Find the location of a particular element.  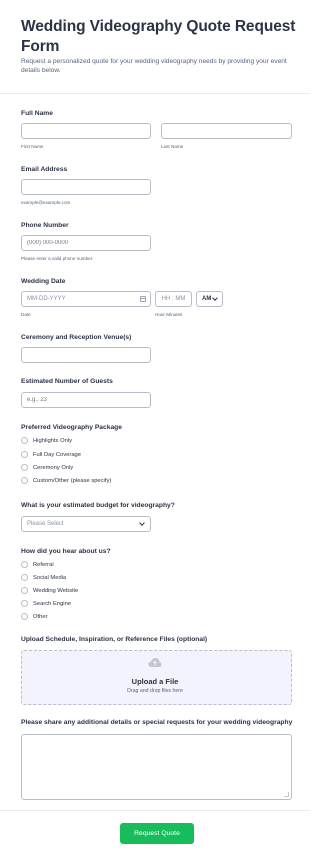

last-name-input is located at coordinates (226, 131).